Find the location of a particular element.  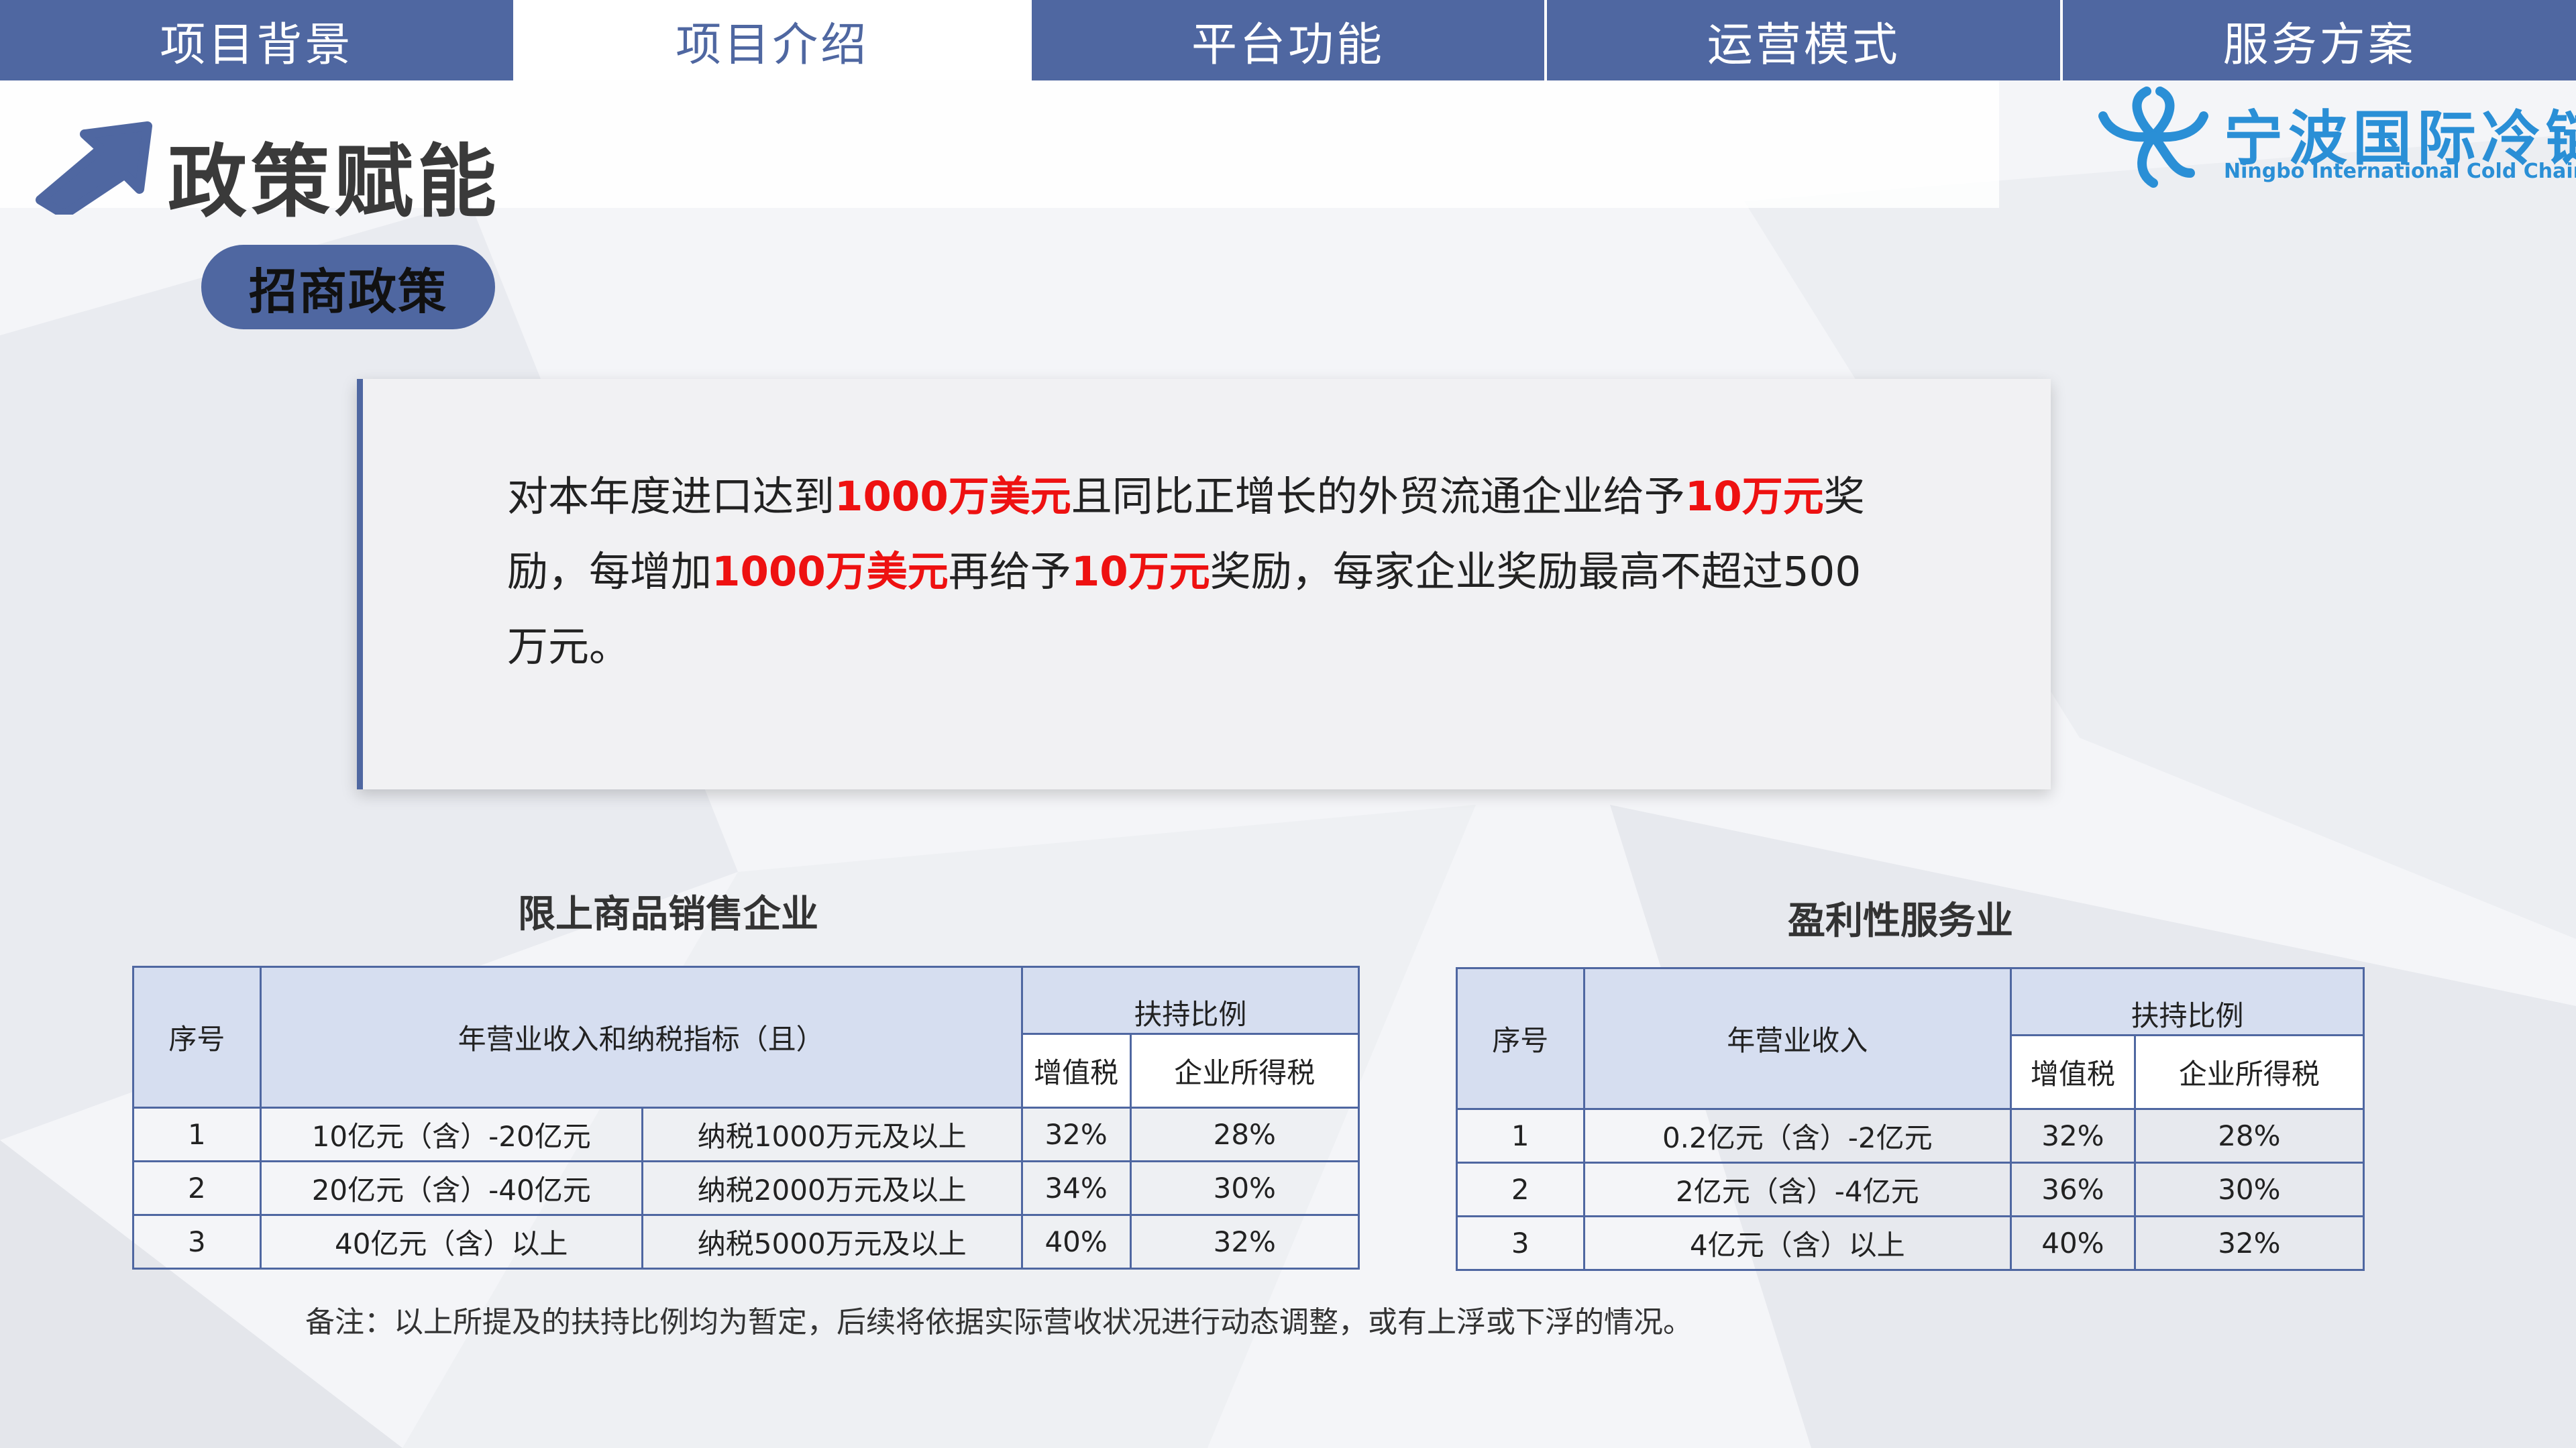

cell-revenue: 10亿元（含）-20亿元 is located at coordinates (451, 1134).